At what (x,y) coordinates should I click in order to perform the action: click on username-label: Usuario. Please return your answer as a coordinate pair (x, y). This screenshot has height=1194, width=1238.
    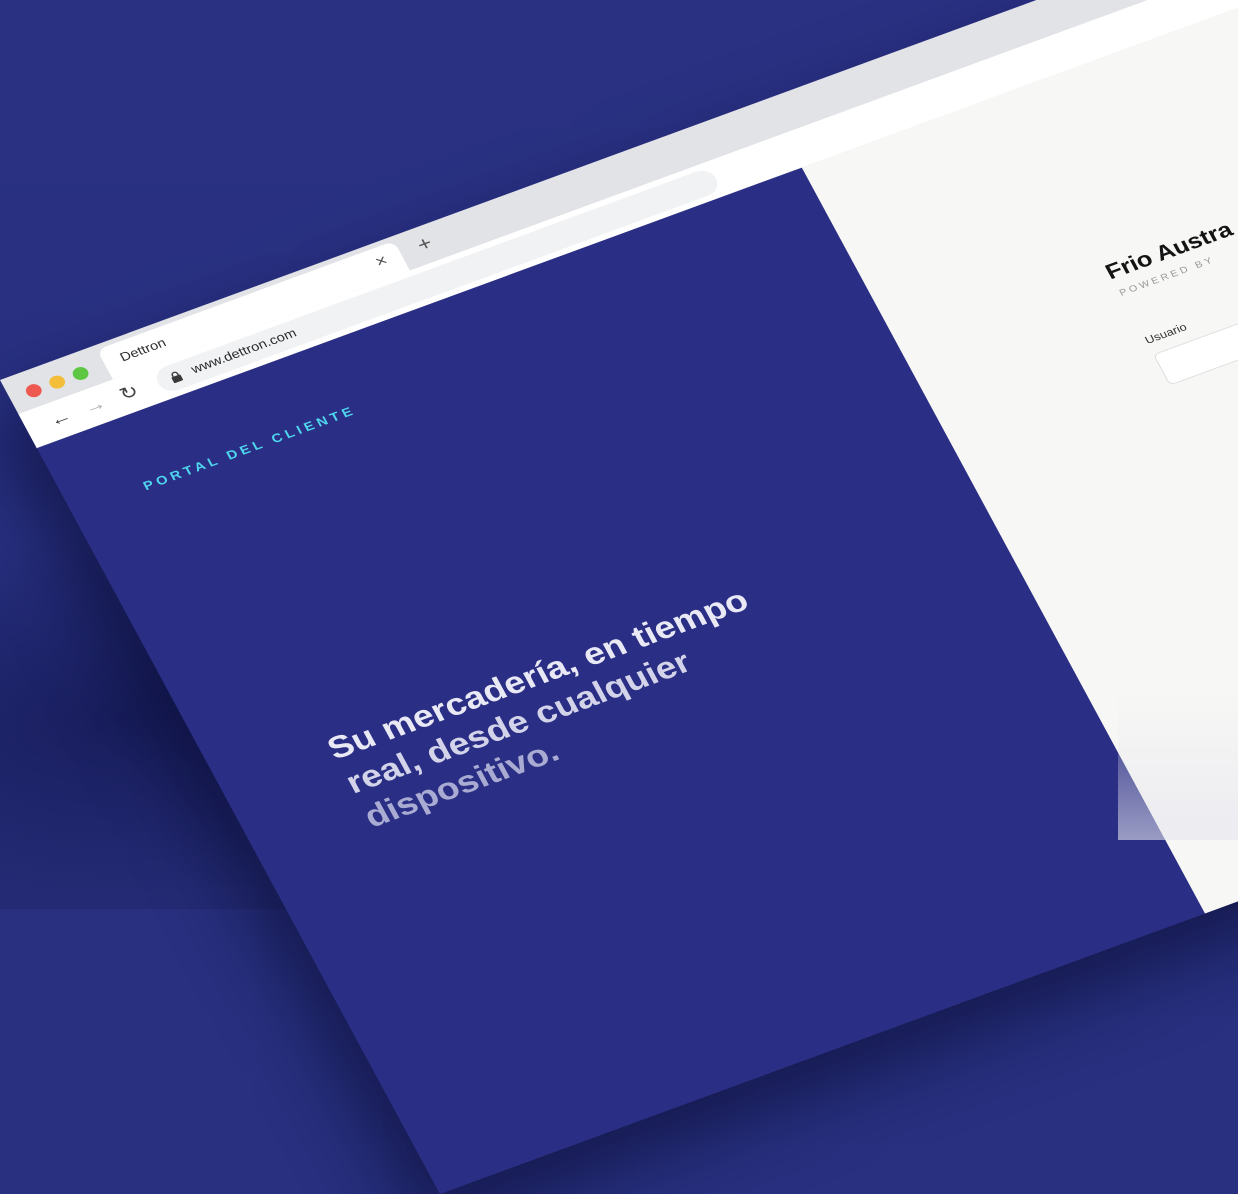
    Looking at the image, I should click on (1165, 333).